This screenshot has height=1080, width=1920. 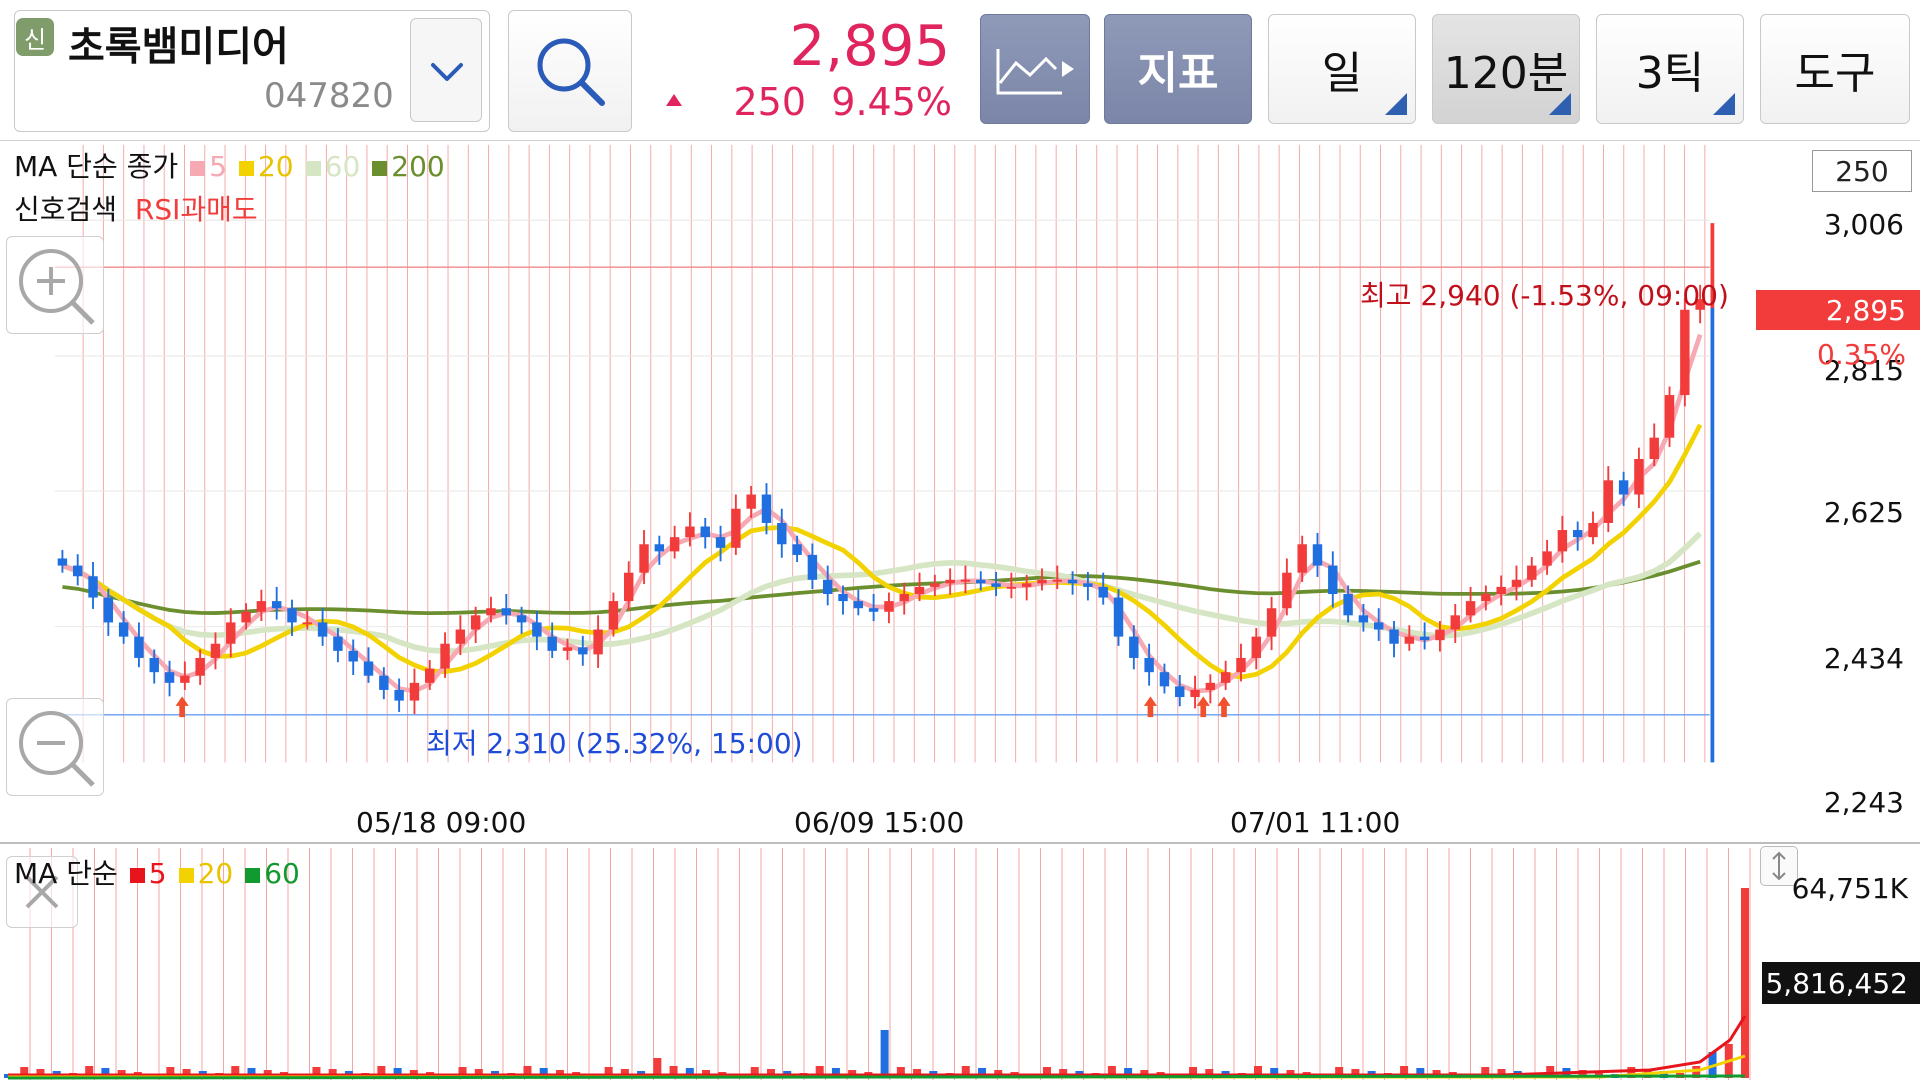 I want to click on zoom-in-button, so click(x=55, y=285).